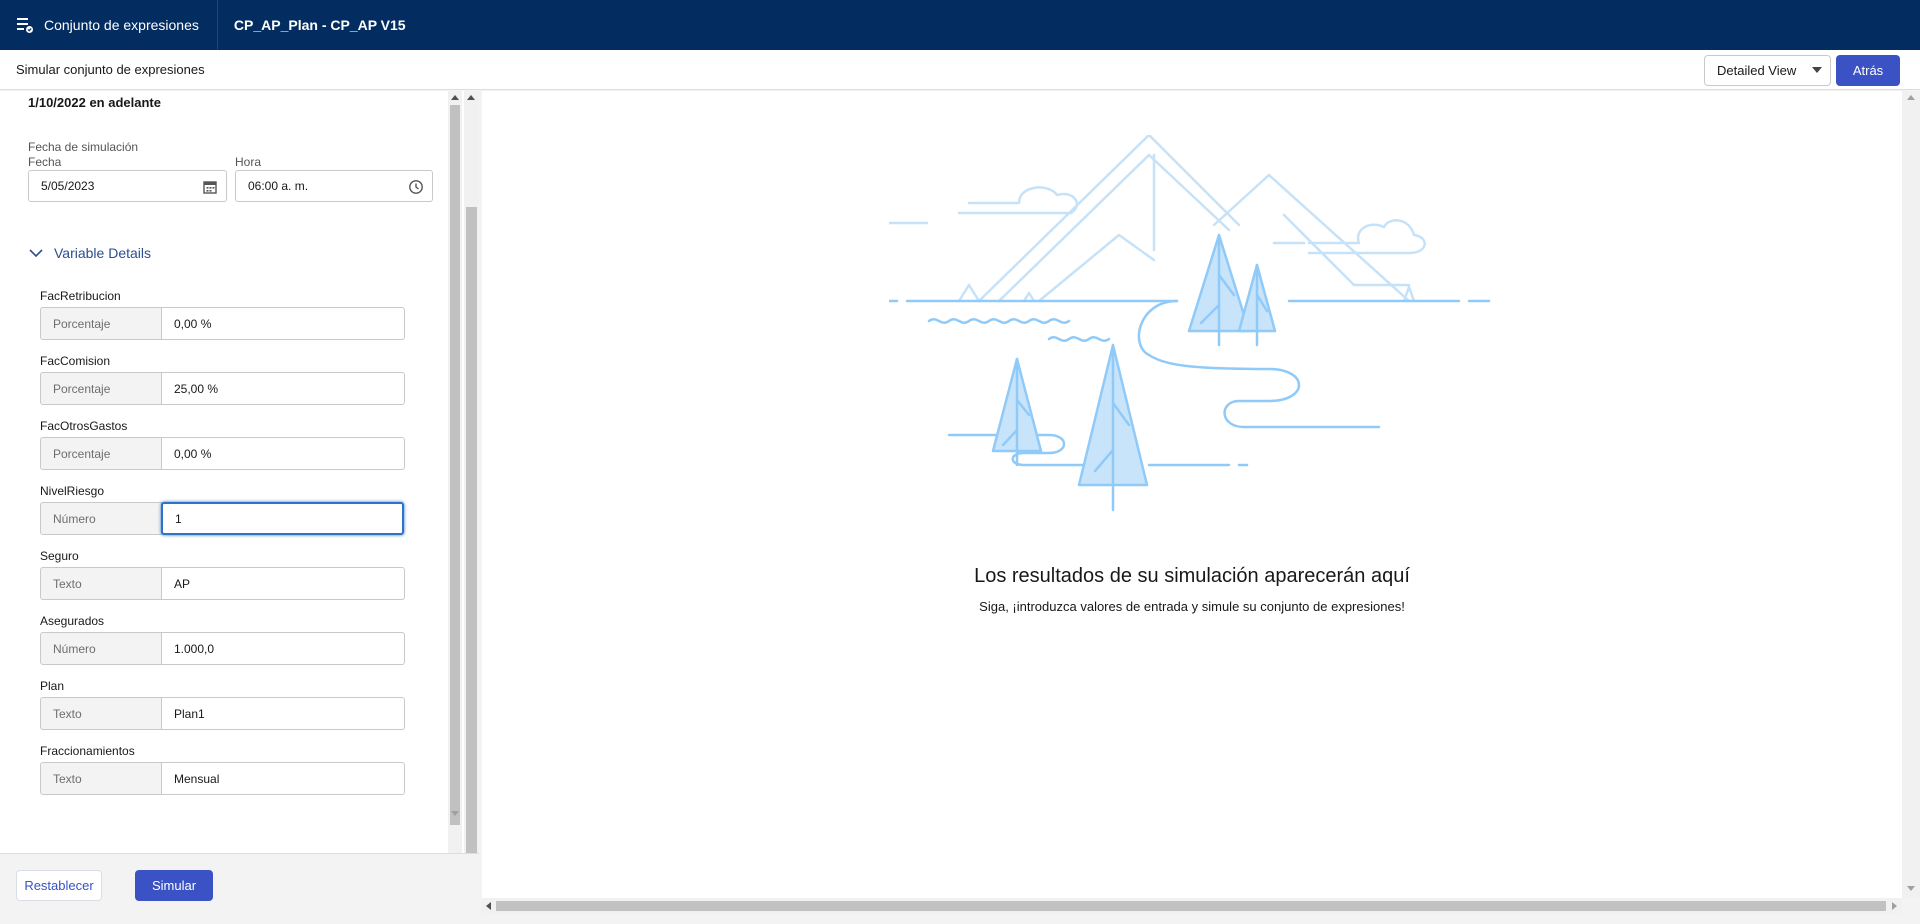 This screenshot has height=924, width=1920. Describe the element at coordinates (1868, 70) in the screenshot. I see `back-button: Atrás` at that location.